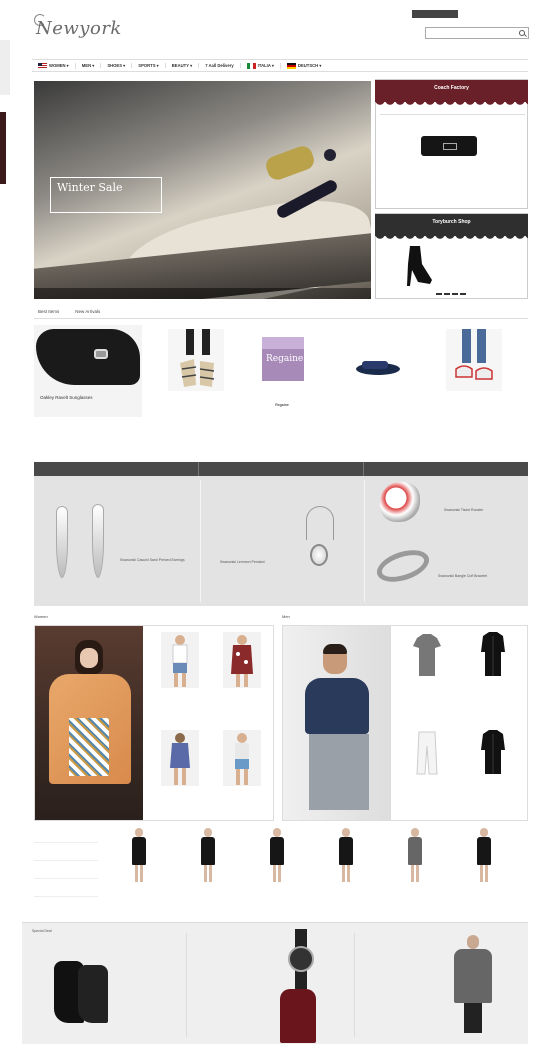  Describe the element at coordinates (451, 93) in the screenshot. I see `coach-awning-banner: Coach Factory` at that location.